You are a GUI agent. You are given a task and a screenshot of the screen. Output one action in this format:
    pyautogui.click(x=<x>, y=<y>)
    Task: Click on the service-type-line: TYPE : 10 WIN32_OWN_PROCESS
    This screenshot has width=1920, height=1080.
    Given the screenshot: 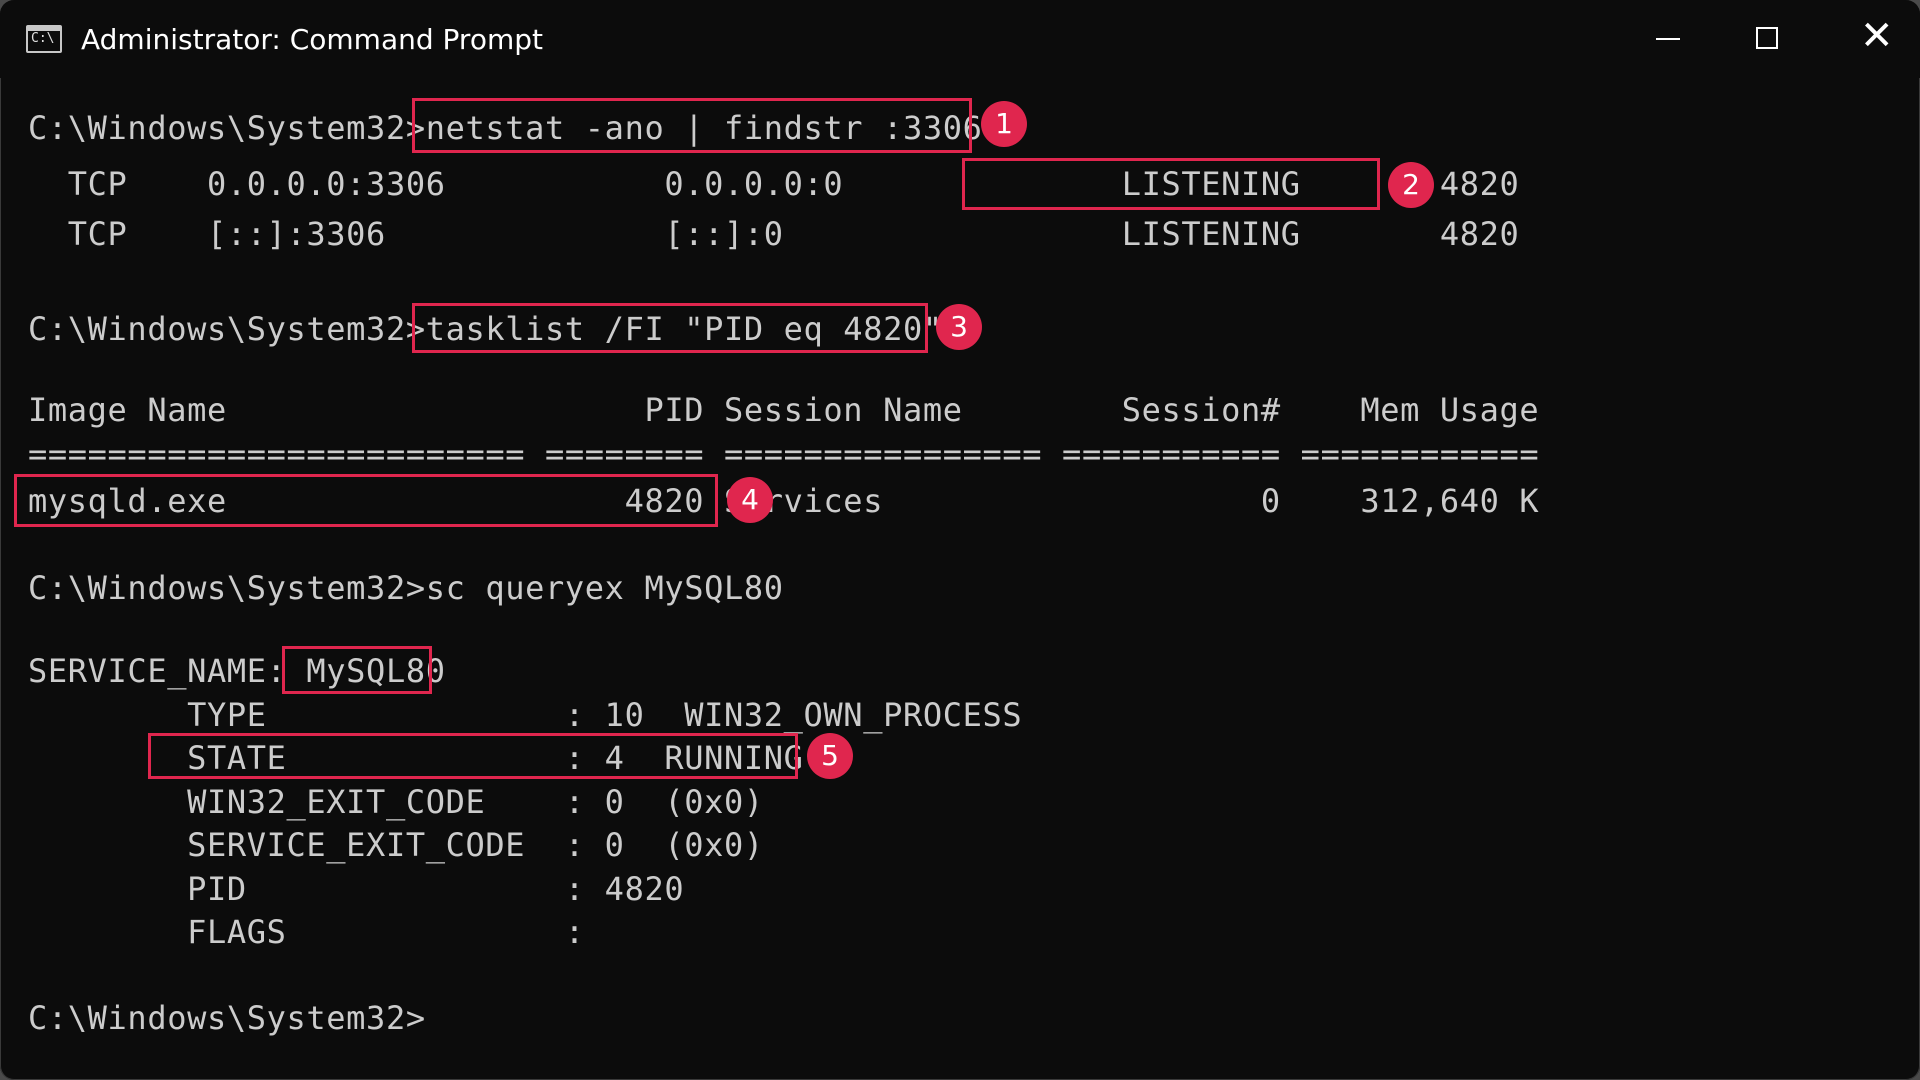 What is the action you would take?
    pyautogui.click(x=525, y=715)
    